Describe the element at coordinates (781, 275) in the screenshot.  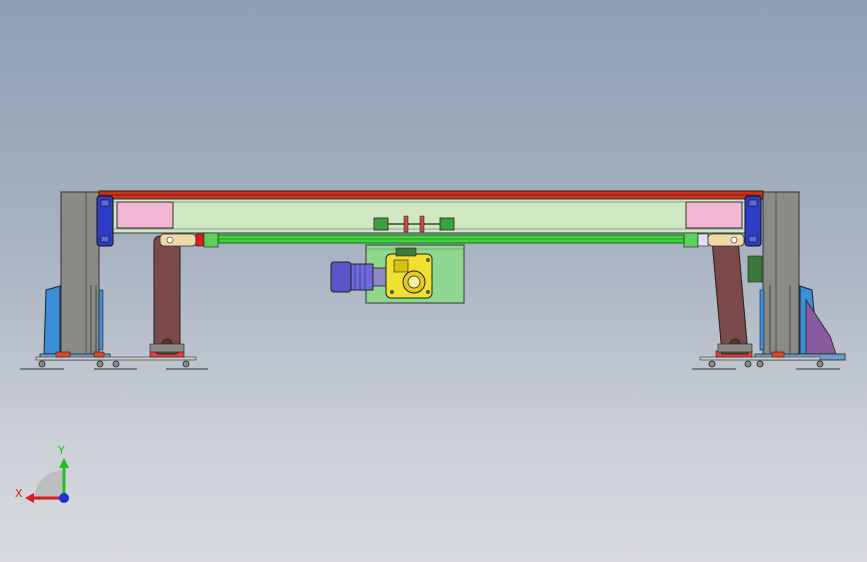
I see `right-column` at that location.